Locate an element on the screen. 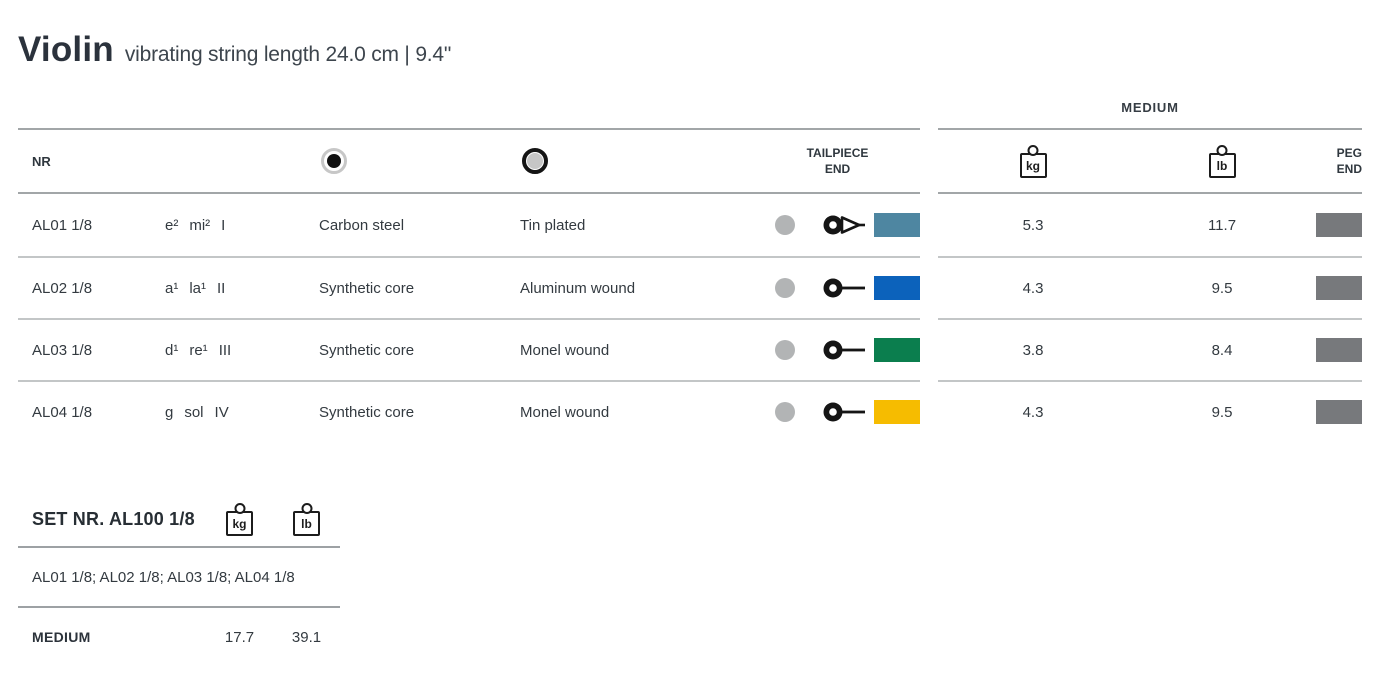 The width and height of the screenshot is (1380, 700). string-winding-icon is located at coordinates (535, 161).